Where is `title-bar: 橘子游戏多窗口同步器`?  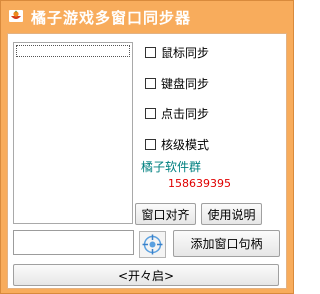
title-bar: 橘子游戏多窗口同步器 is located at coordinates (147, 17).